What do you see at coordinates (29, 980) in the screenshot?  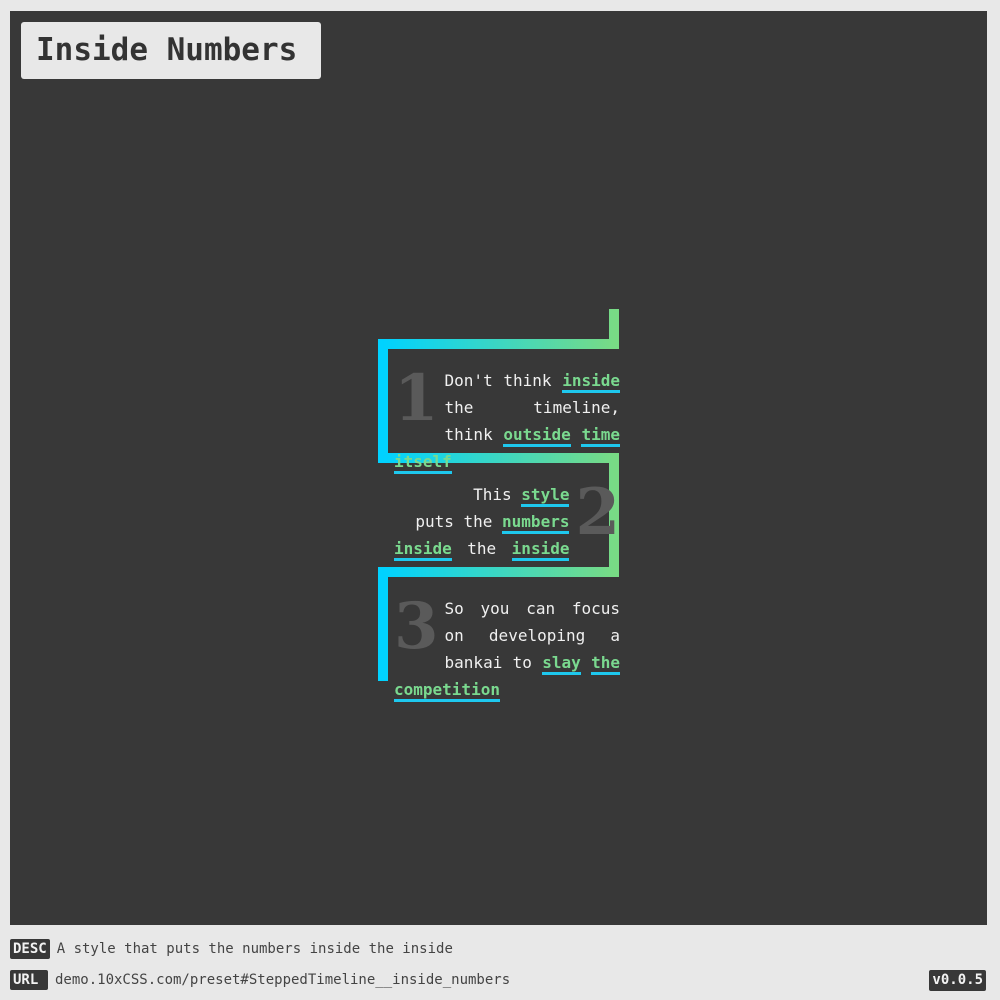 I see `url-tag: URL` at bounding box center [29, 980].